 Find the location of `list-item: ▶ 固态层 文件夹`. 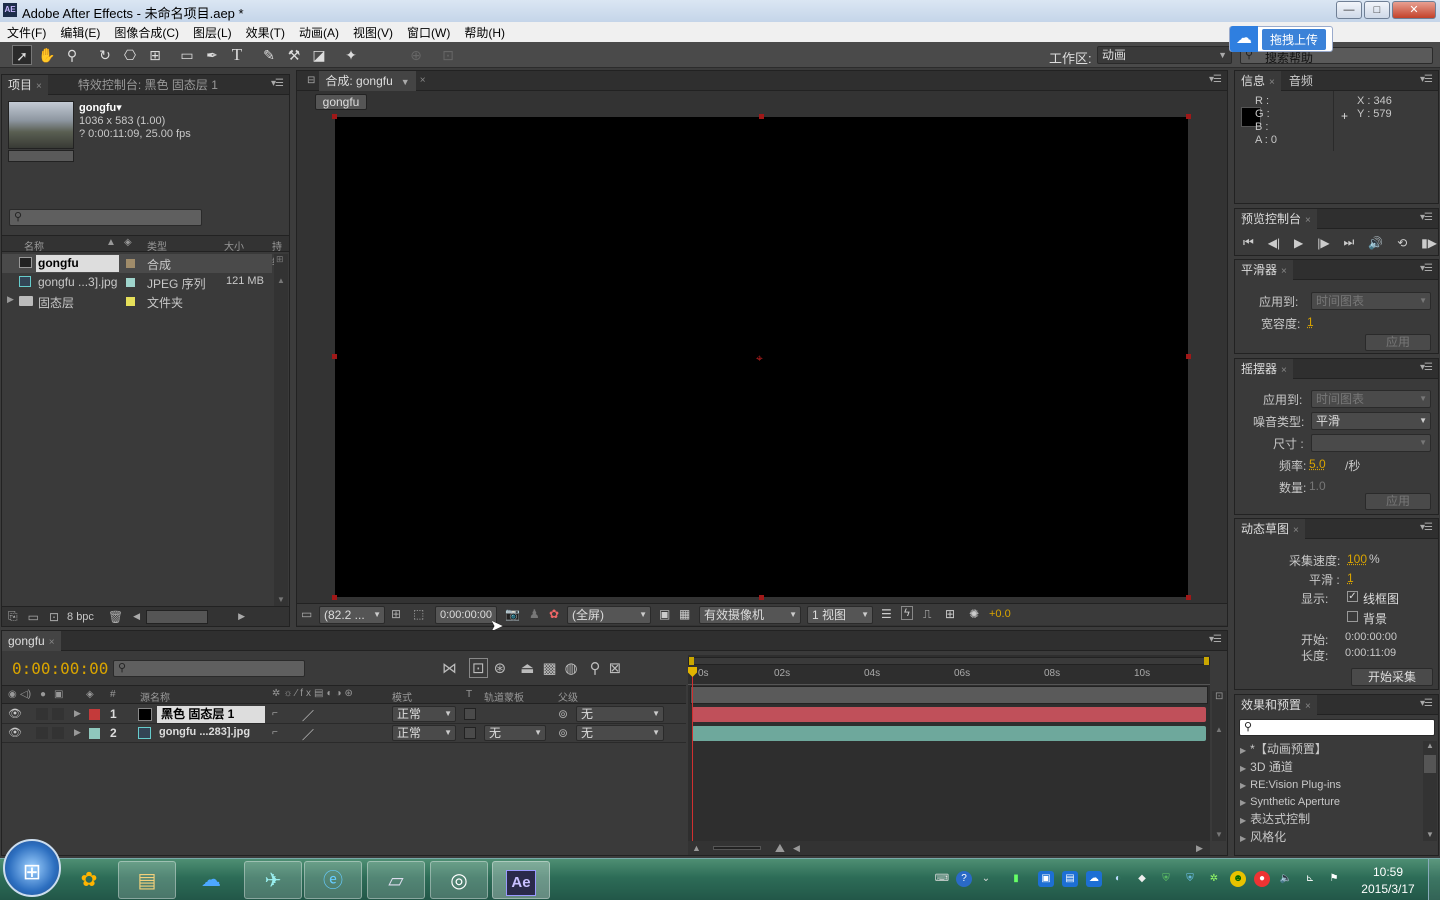

list-item: ▶ 固态层 文件夹 is located at coordinates (137, 301).